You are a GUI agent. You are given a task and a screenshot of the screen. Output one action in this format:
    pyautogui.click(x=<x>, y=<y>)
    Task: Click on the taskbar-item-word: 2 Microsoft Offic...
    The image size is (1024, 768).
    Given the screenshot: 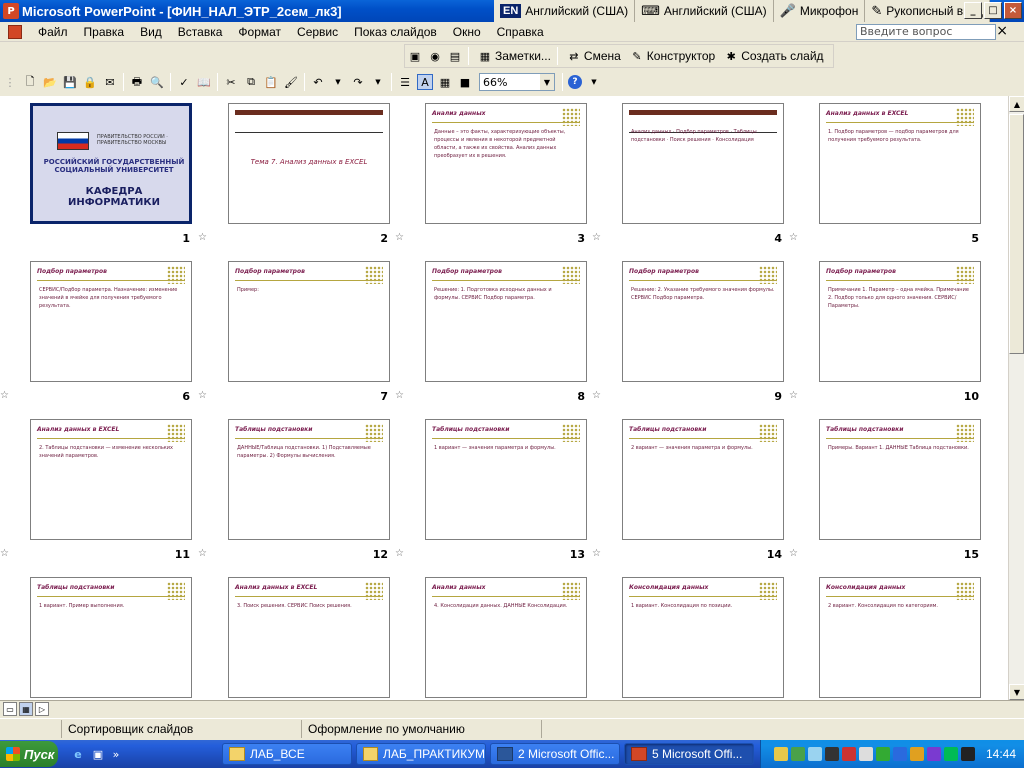 What is the action you would take?
    pyautogui.click(x=555, y=754)
    